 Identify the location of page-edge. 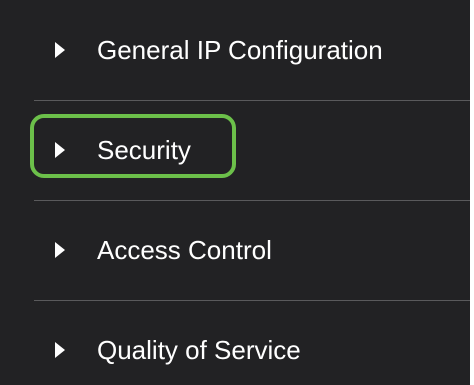
(472, 192).